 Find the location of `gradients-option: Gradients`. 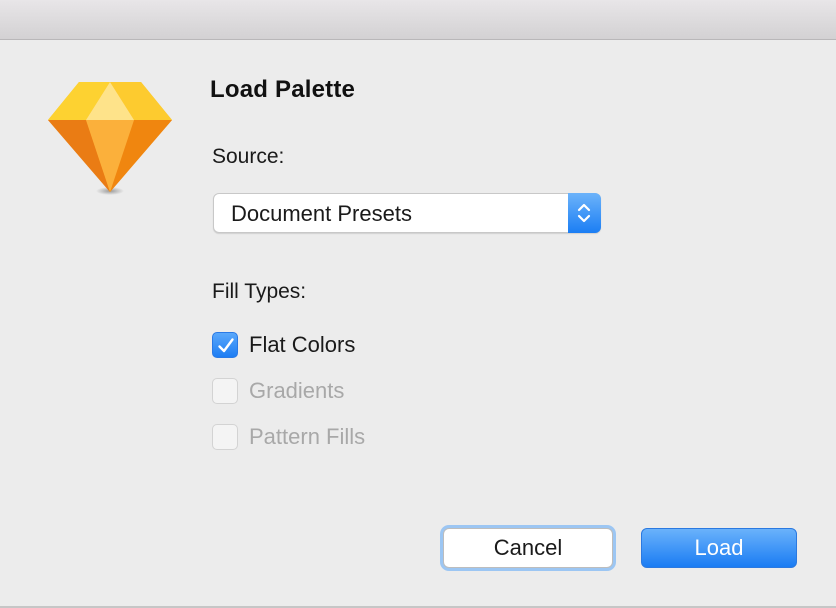

gradients-option: Gradients is located at coordinates (278, 391).